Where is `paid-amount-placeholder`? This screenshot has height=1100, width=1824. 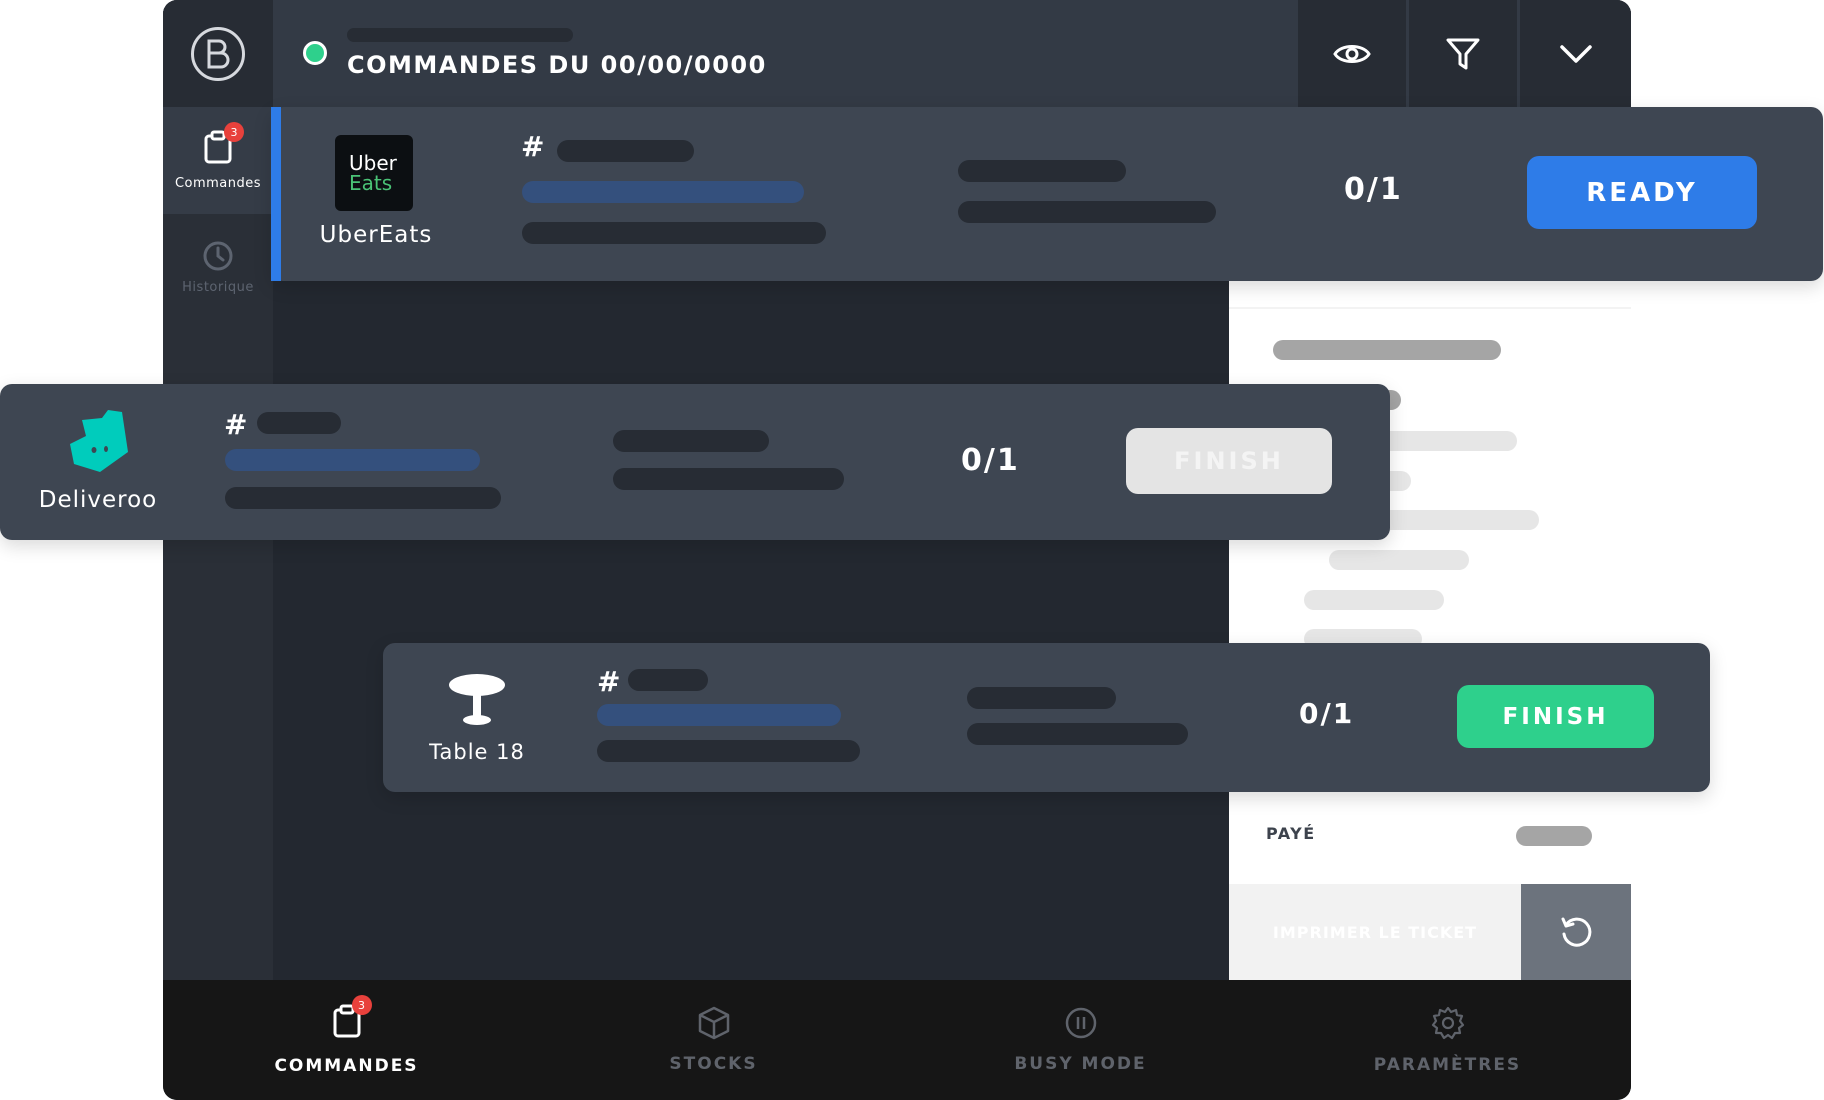
paid-amount-placeholder is located at coordinates (1554, 836).